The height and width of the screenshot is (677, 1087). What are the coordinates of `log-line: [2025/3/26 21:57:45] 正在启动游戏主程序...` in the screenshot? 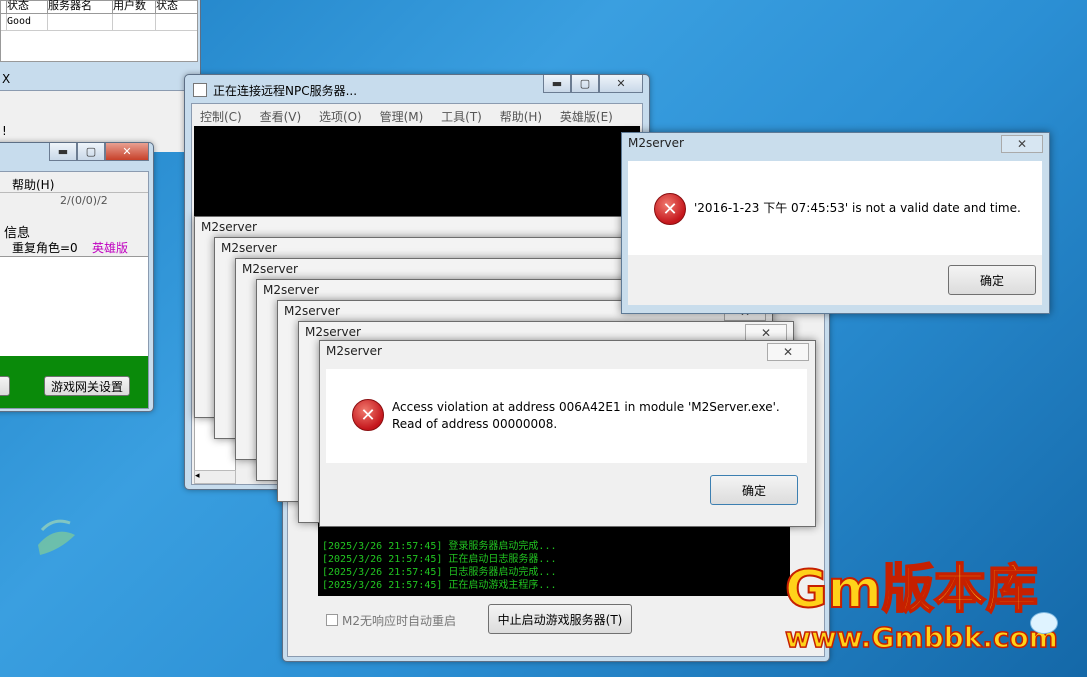 It's located at (439, 585).